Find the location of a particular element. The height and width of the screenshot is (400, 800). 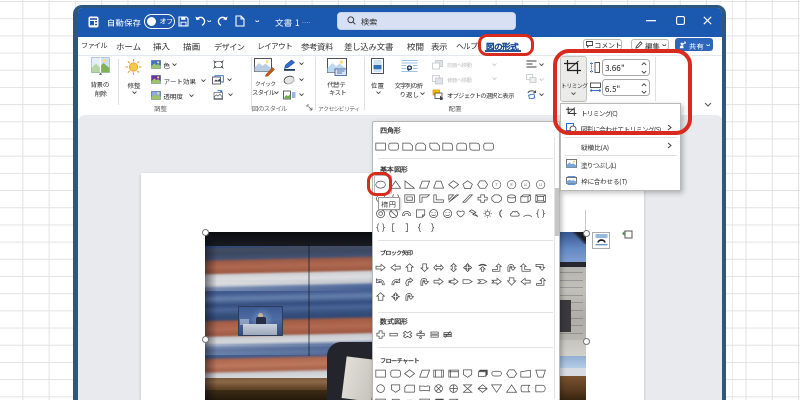

svg-text: 7 is located at coordinates (497, 185).